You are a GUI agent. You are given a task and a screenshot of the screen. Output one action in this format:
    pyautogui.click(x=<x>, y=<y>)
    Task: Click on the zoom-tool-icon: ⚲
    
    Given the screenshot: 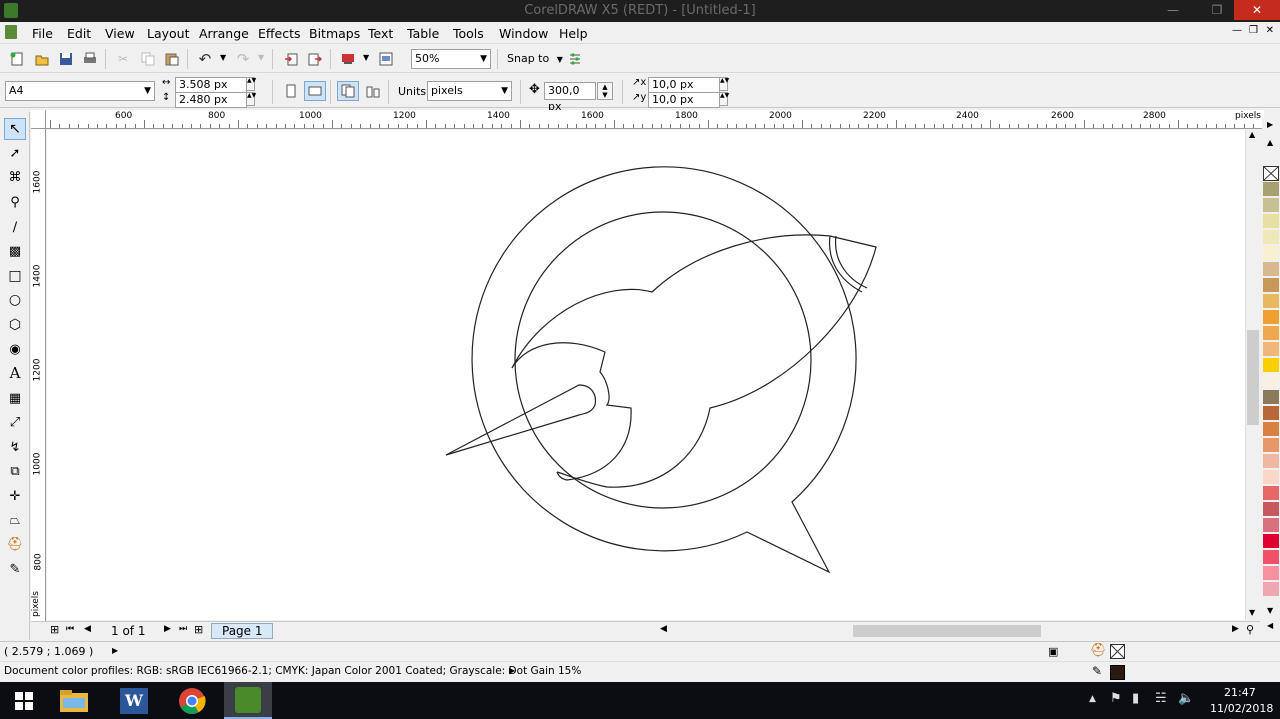 What is the action you would take?
    pyautogui.click(x=15, y=202)
    